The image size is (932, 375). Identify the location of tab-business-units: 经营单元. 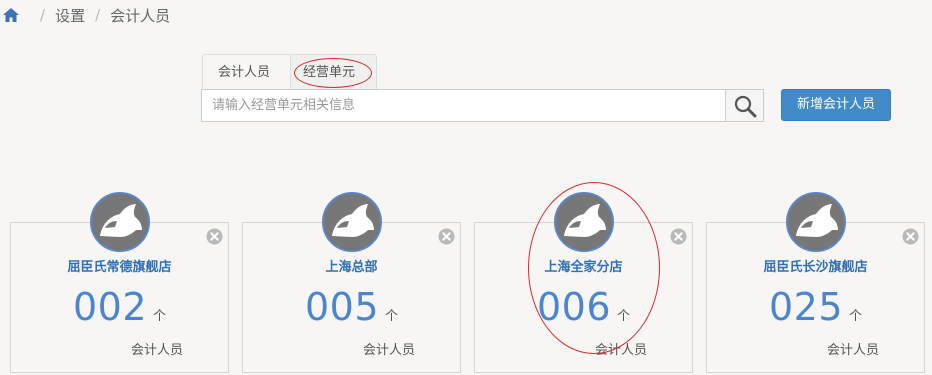
(334, 71).